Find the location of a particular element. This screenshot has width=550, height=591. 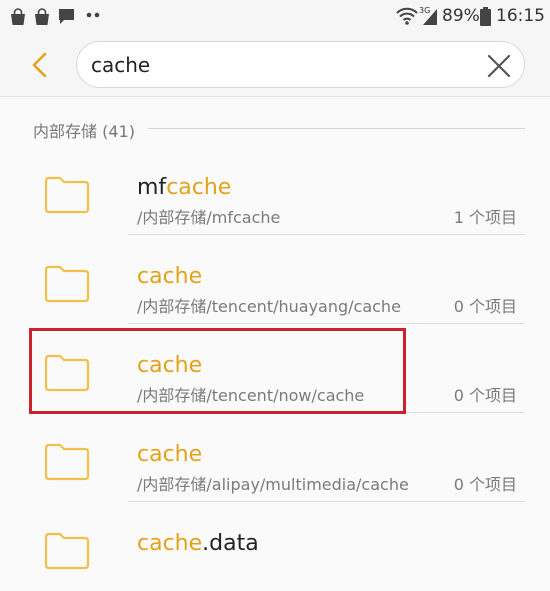

item-name: cache.data is located at coordinates (198, 543).